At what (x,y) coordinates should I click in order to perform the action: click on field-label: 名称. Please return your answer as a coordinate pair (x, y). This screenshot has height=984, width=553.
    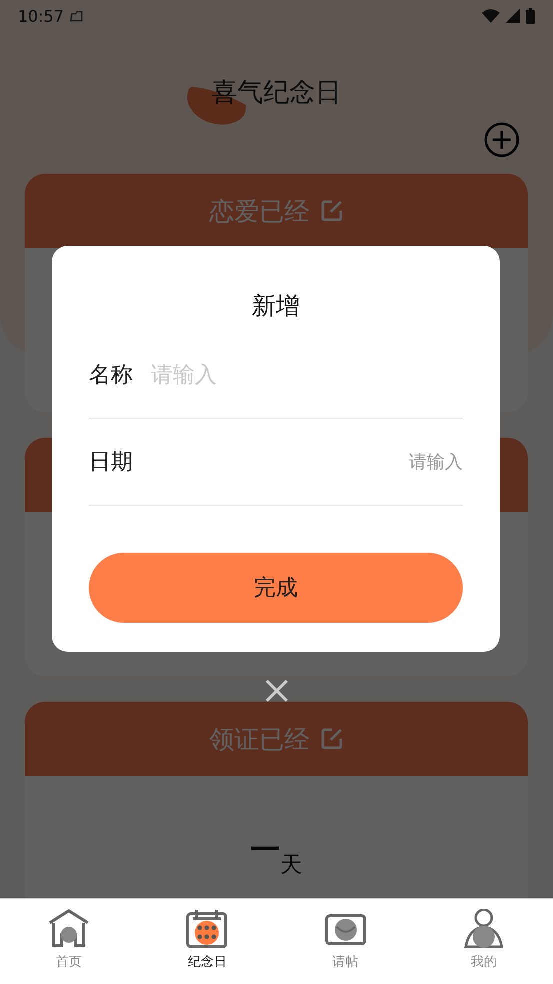
    Looking at the image, I should click on (111, 376).